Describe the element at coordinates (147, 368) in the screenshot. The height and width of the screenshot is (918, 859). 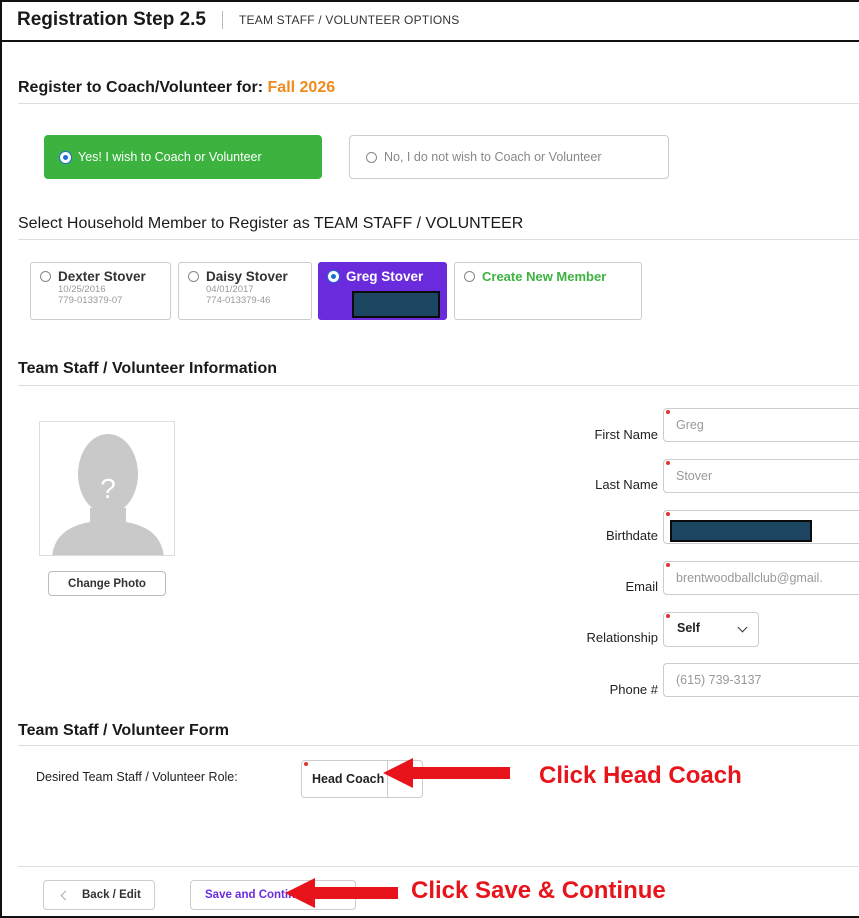
I see `info-heading: Team Staff / Volunteer Information` at that location.